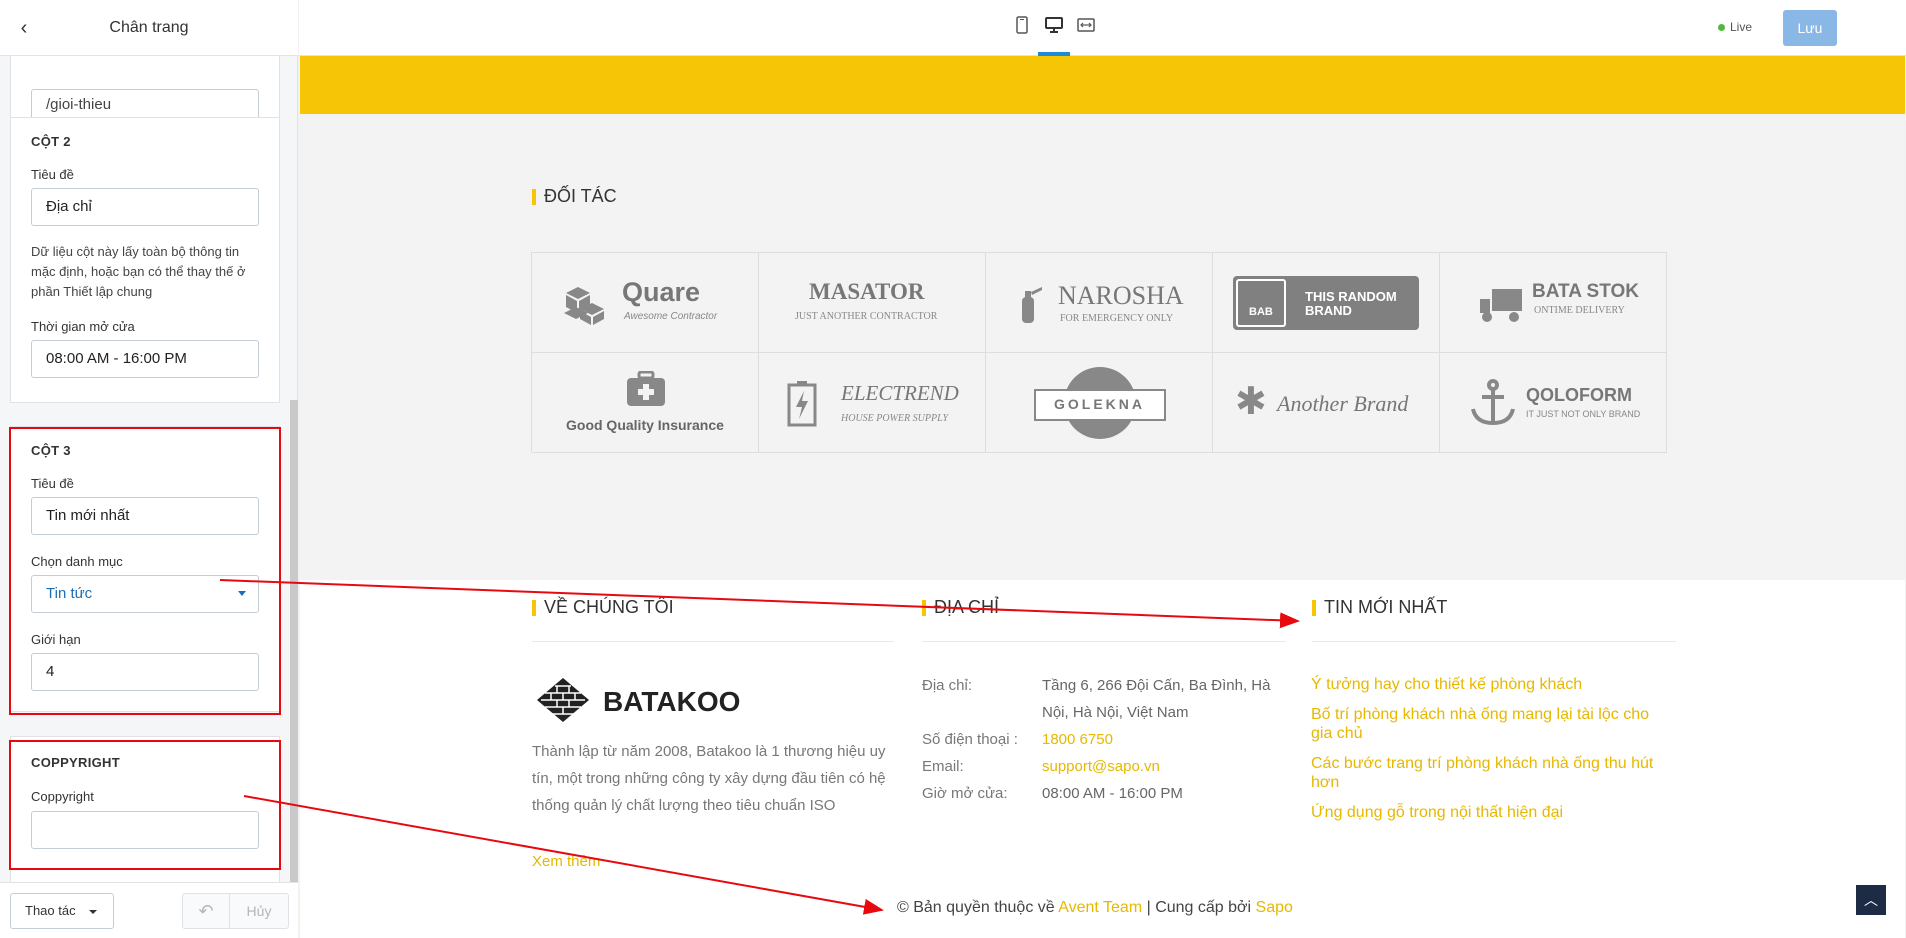 Image resolution: width=1906 pixels, height=938 pixels. Describe the element at coordinates (1493, 402) in the screenshot. I see `anchor-icon` at that location.